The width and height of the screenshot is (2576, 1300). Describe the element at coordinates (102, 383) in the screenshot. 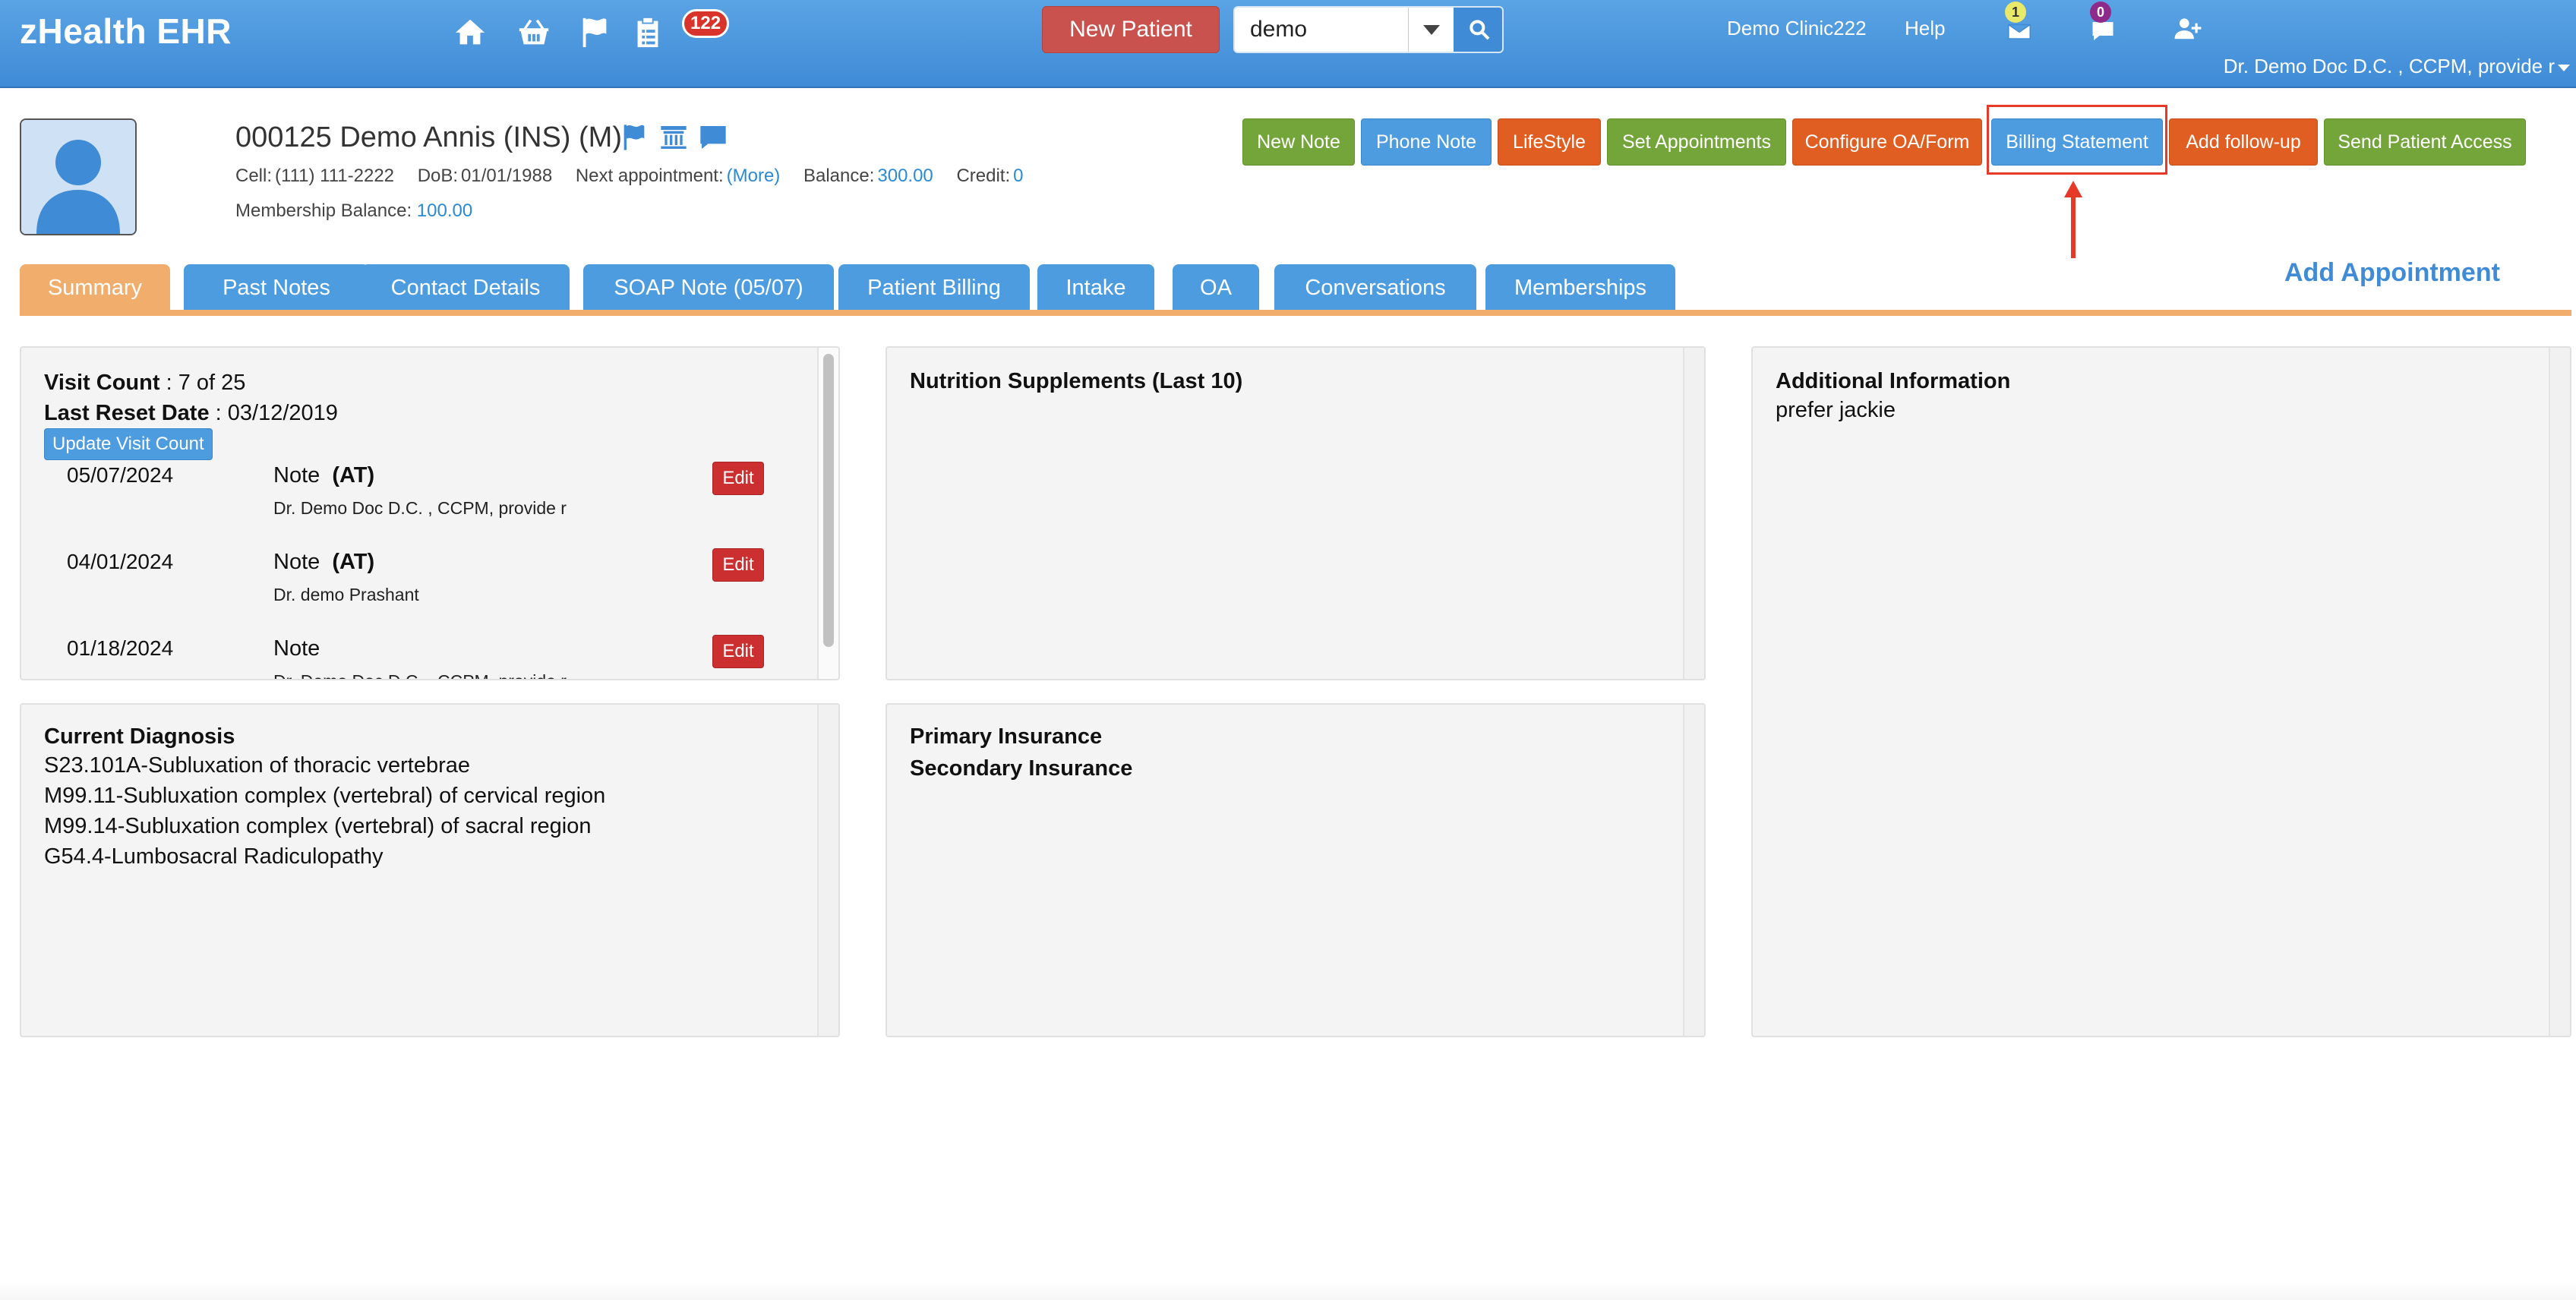

I see `visit-count-label: Visit Count` at that location.